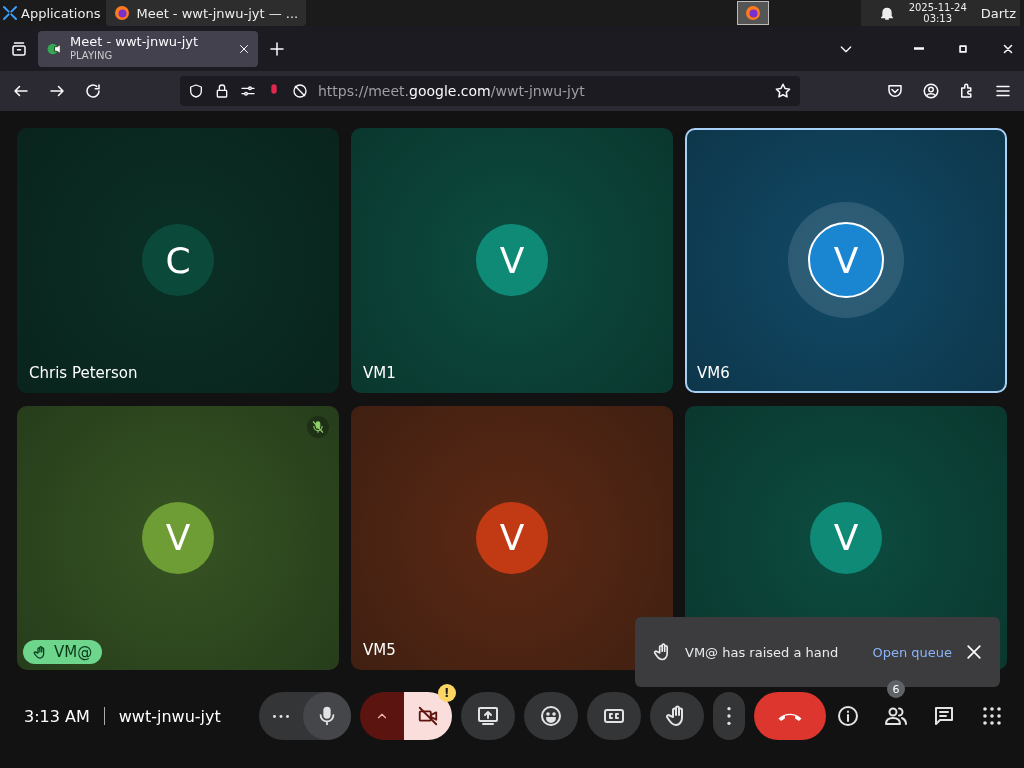  What do you see at coordinates (783, 91) in the screenshot?
I see `bookmark-star-icon` at bounding box center [783, 91].